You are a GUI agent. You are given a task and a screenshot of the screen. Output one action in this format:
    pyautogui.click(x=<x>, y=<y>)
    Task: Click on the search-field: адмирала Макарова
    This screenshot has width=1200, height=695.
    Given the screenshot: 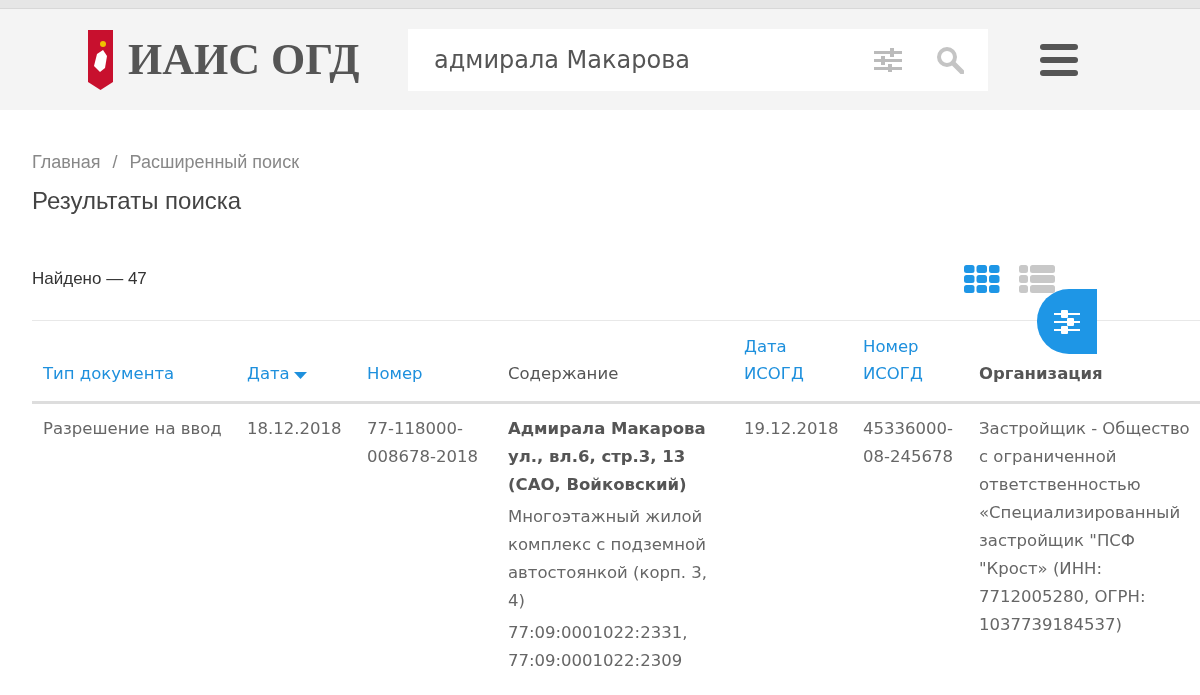 What is the action you would take?
    pyautogui.click(x=698, y=59)
    